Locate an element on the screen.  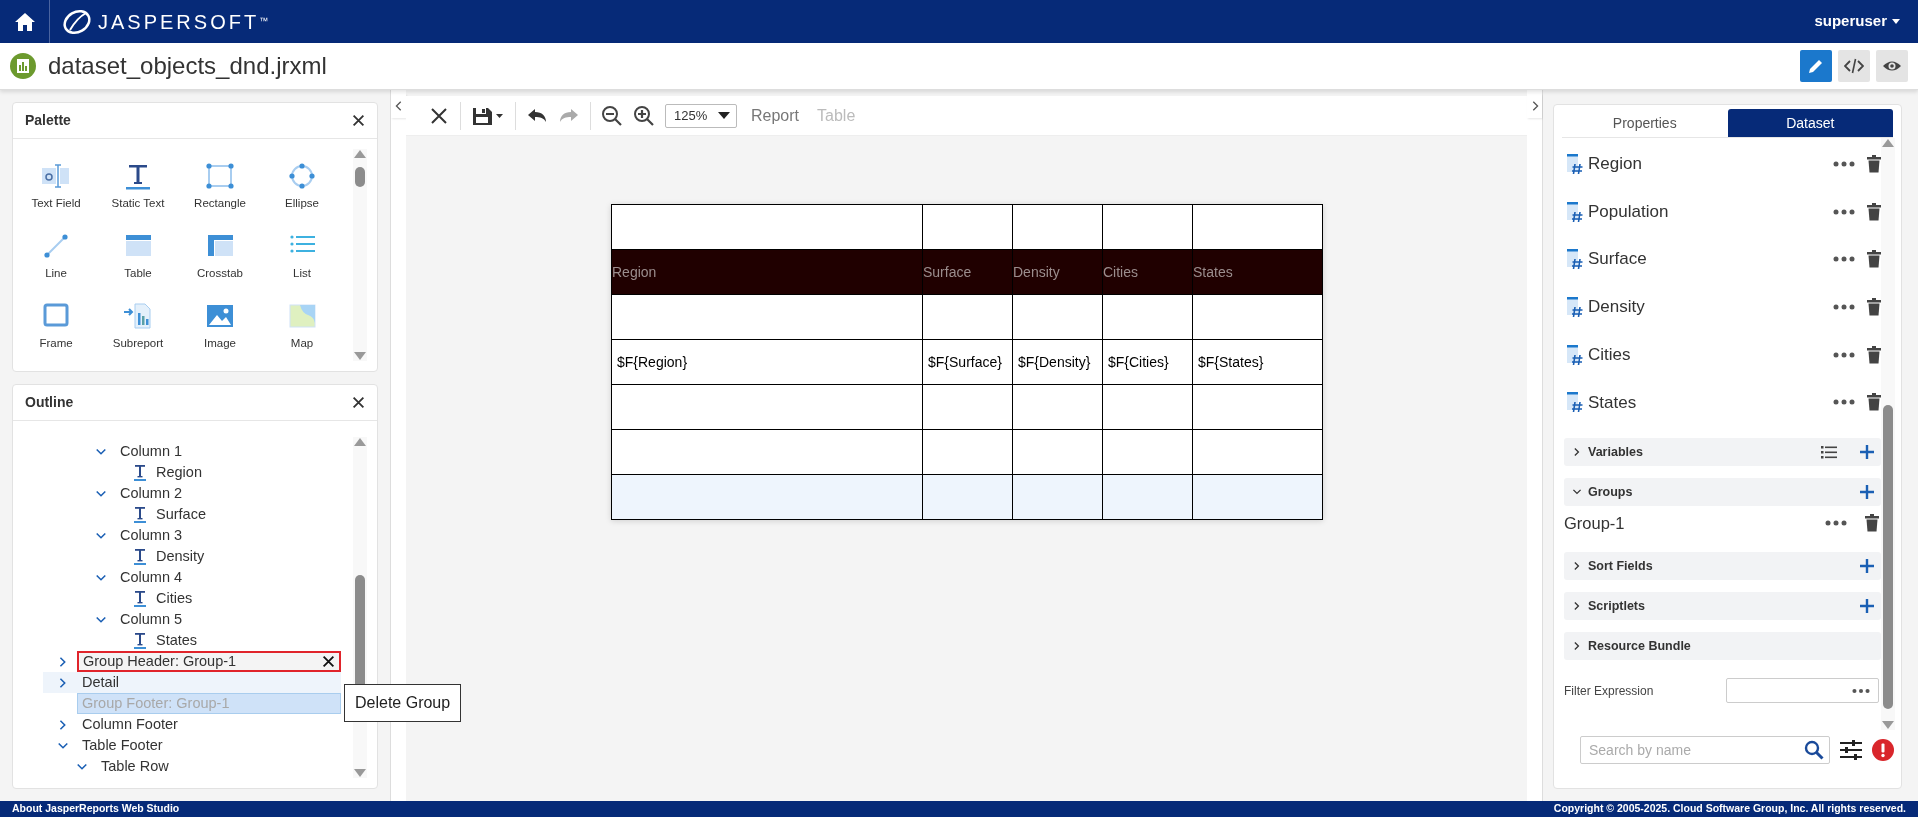
tree-item: Column 2 is located at coordinates (228, 493).